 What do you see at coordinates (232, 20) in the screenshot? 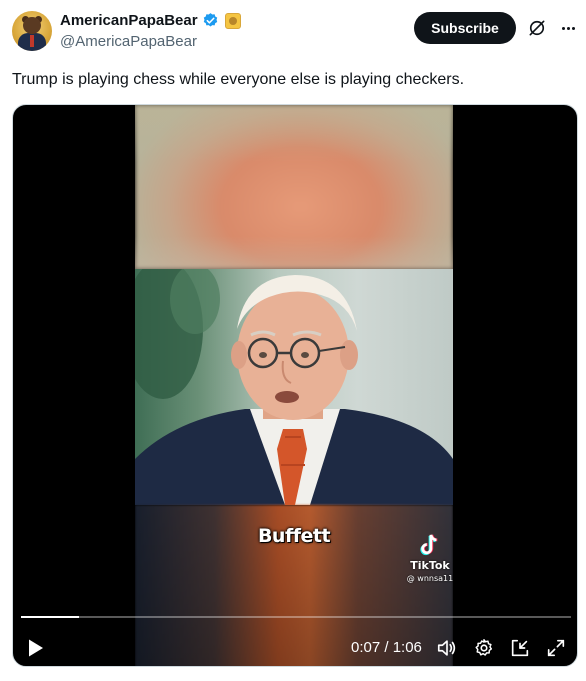
I see `affiliate-badge-icon` at bounding box center [232, 20].